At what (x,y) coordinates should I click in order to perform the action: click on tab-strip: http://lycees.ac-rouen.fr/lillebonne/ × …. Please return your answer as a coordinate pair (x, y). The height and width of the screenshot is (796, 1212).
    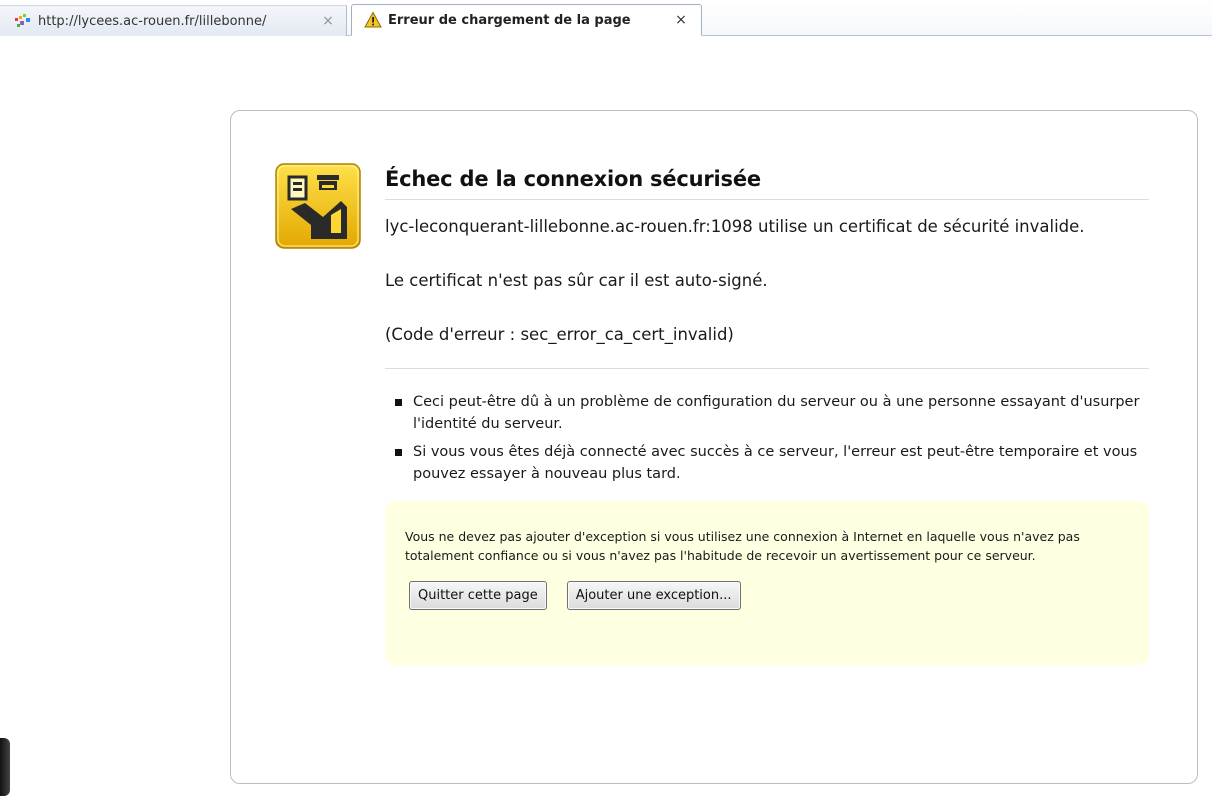
    Looking at the image, I should click on (606, 18).